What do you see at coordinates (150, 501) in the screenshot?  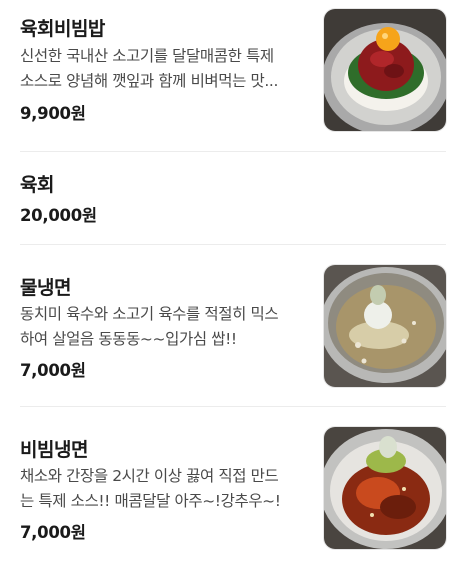 I see `description-line: 는 특제 소스!! 매콤달달 아주~!강추우~!` at bounding box center [150, 501].